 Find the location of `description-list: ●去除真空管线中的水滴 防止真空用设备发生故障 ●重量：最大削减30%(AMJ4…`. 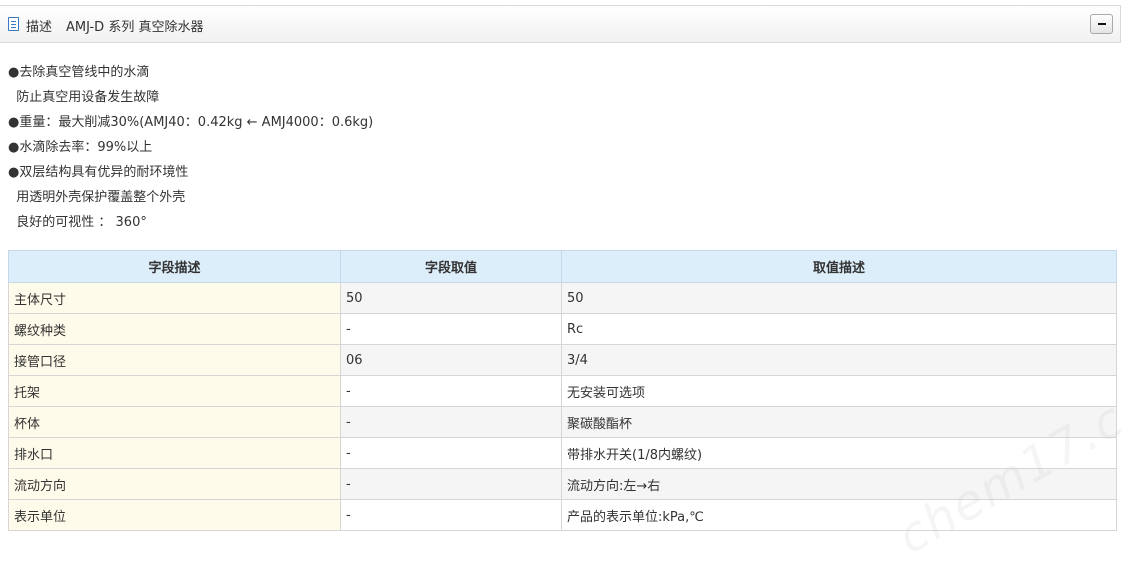

description-list: ●去除真空管线中的水滴 防止真空用设备发生故障 ●重量：最大削减30%(AMJ4… is located at coordinates (190, 149).